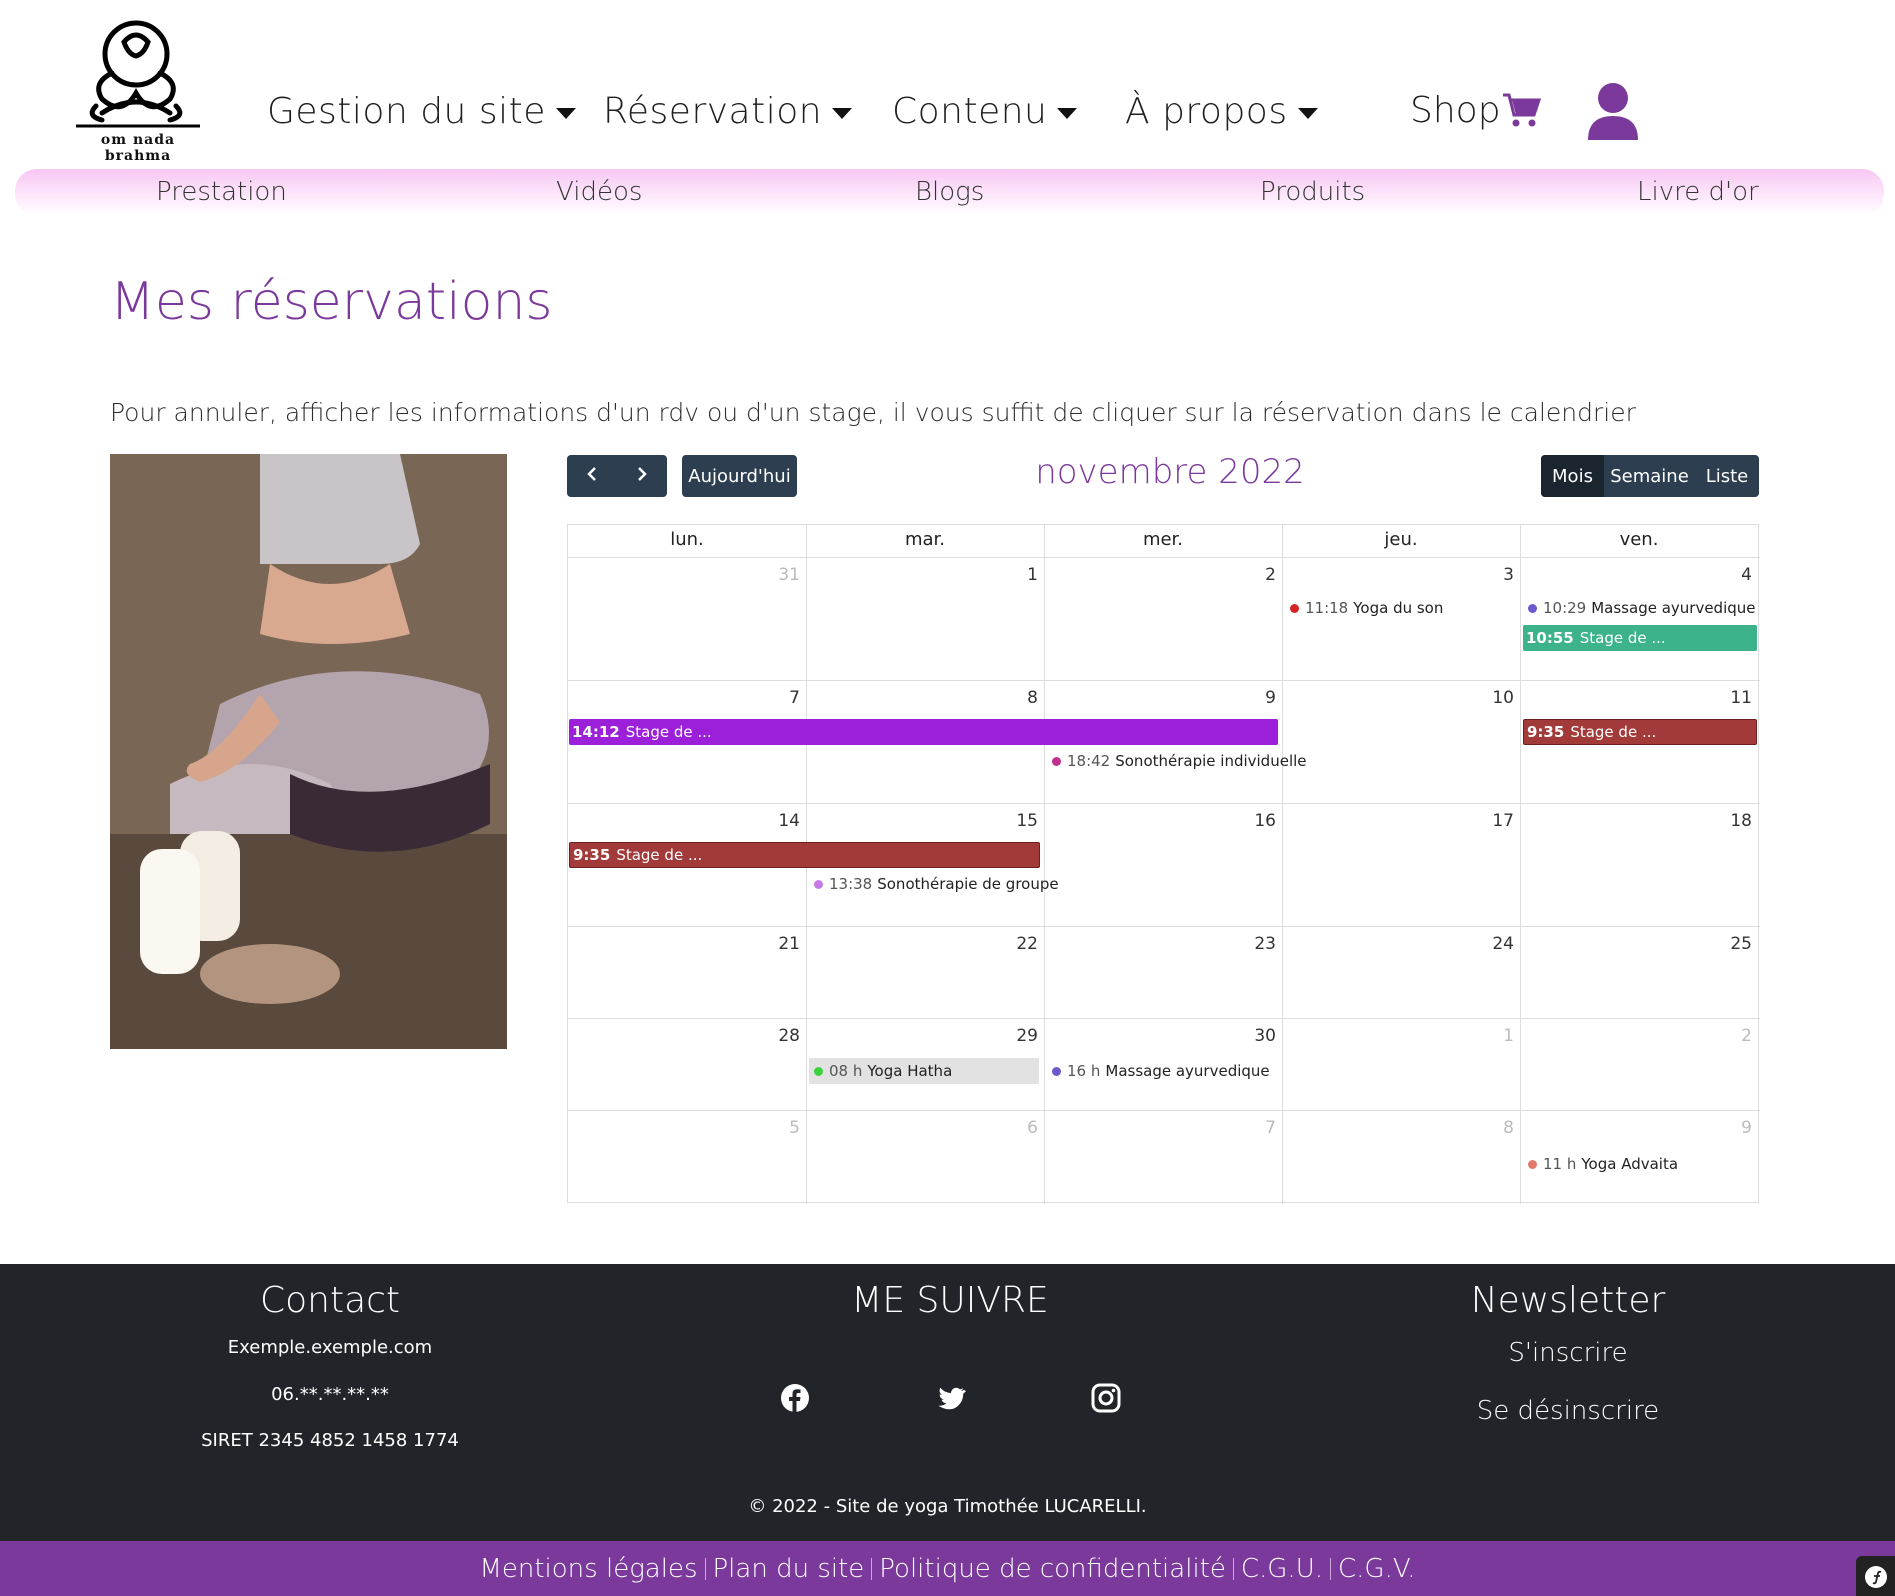 The image size is (1895, 1596). I want to click on day-number: 21, so click(780, 944).